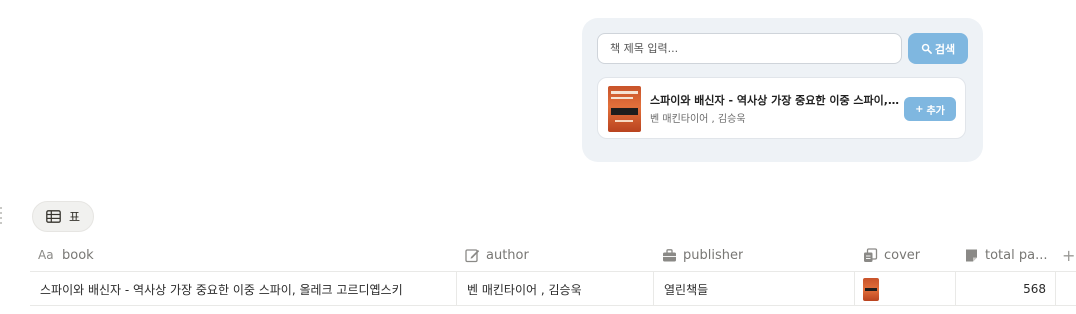 This screenshot has height=314, width=1076. What do you see at coordinates (555, 289) in the screenshot?
I see `cell-author: 벤 매킨타이어 , 김승욱` at bounding box center [555, 289].